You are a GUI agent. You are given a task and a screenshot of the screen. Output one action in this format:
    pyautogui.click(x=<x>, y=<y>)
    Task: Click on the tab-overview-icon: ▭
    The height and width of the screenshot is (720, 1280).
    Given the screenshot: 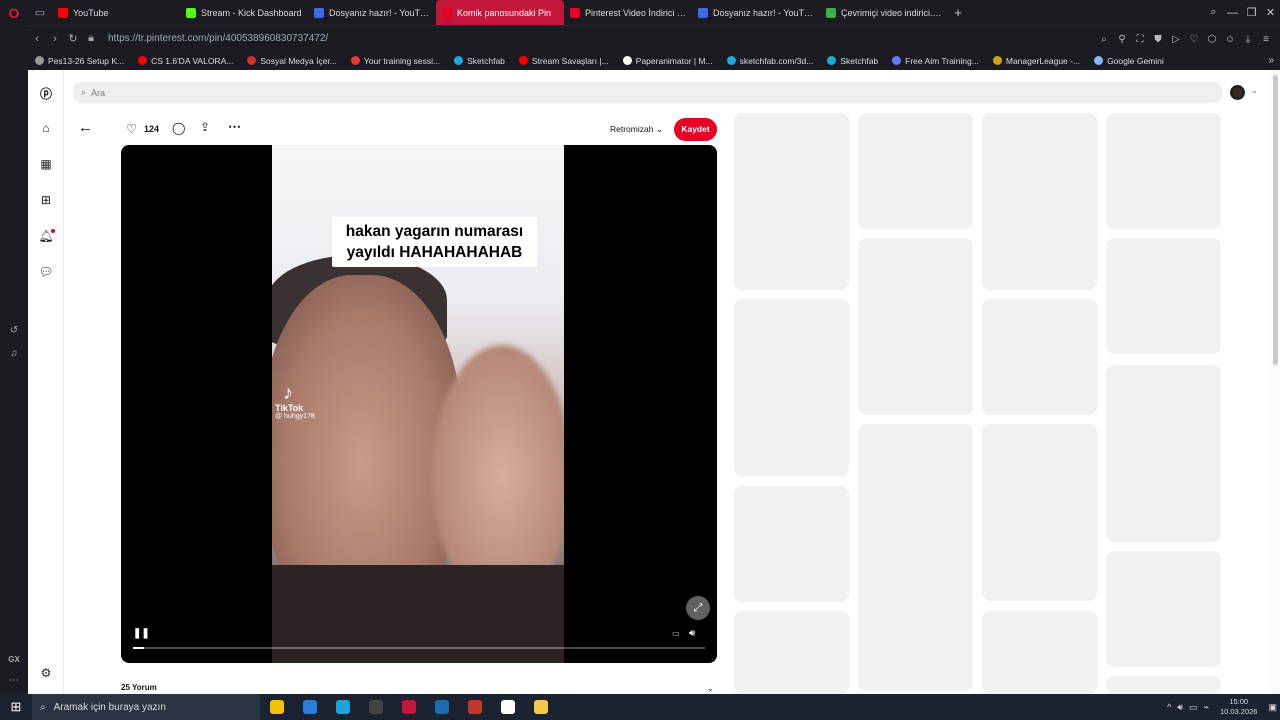 What is the action you would take?
    pyautogui.click(x=40, y=12)
    